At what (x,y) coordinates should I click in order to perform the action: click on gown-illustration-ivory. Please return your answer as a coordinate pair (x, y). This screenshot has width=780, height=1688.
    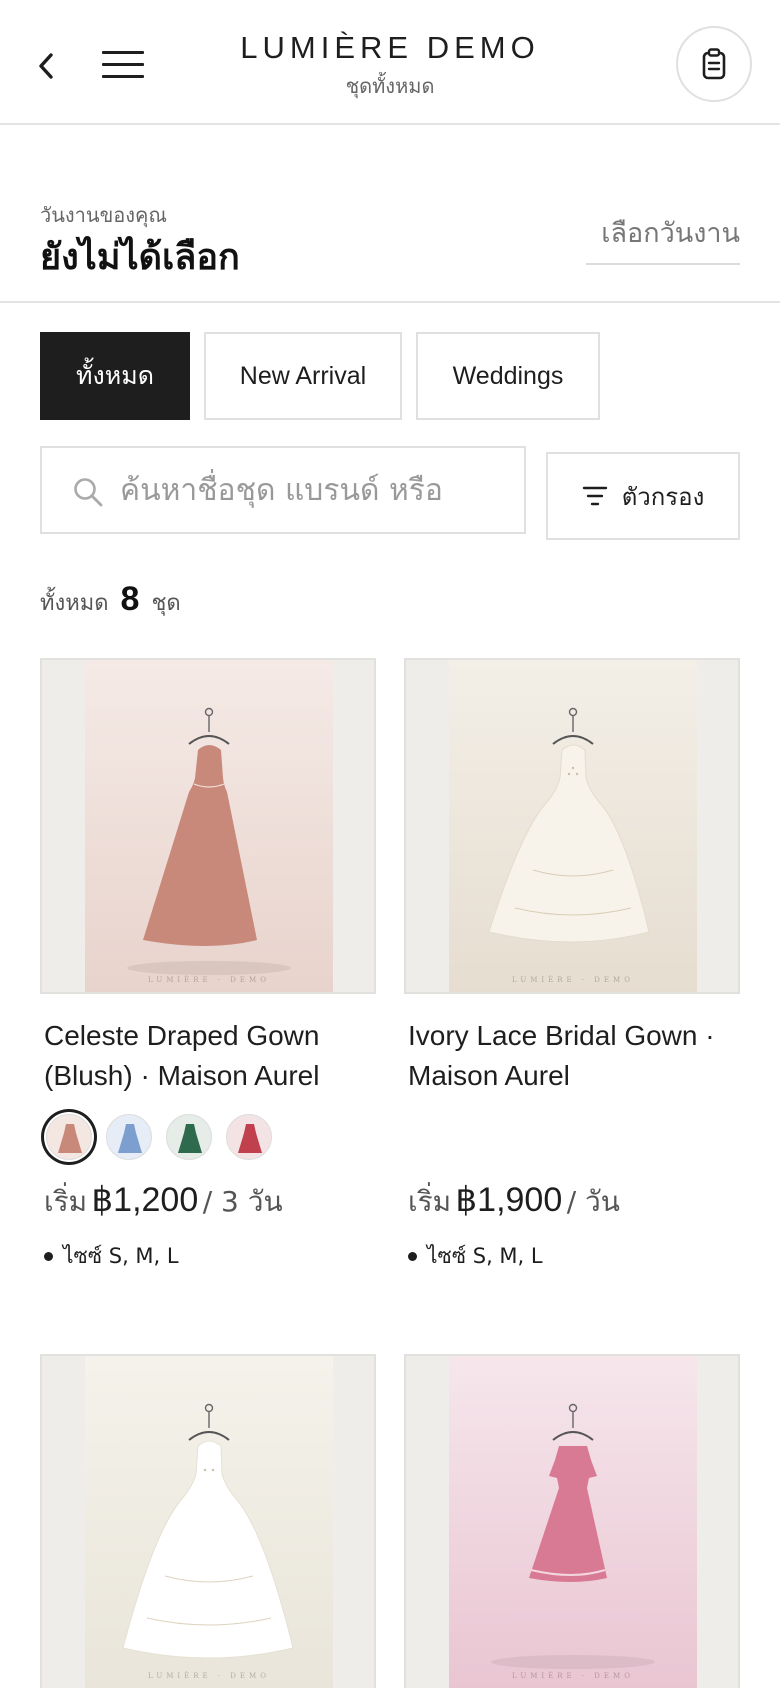
    Looking at the image, I should click on (573, 826).